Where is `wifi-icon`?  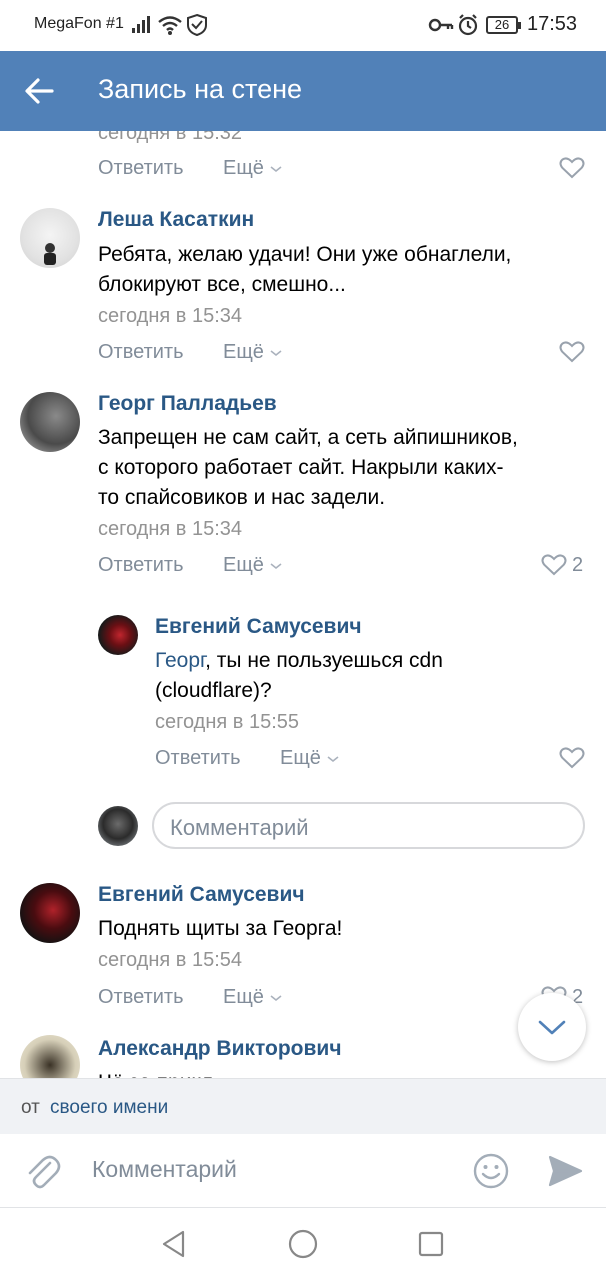 wifi-icon is located at coordinates (170, 25).